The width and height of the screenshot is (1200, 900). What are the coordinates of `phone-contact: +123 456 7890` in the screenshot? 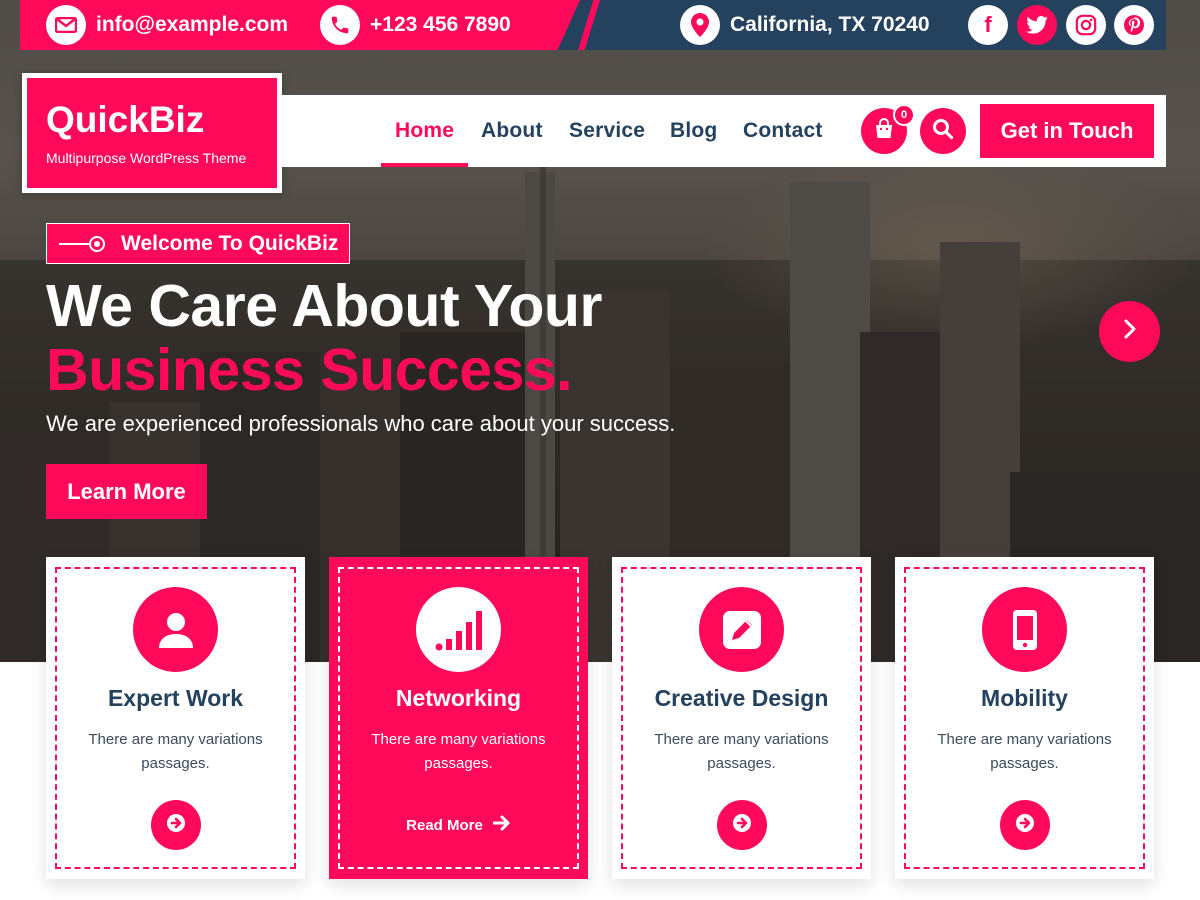 It's located at (415, 25).